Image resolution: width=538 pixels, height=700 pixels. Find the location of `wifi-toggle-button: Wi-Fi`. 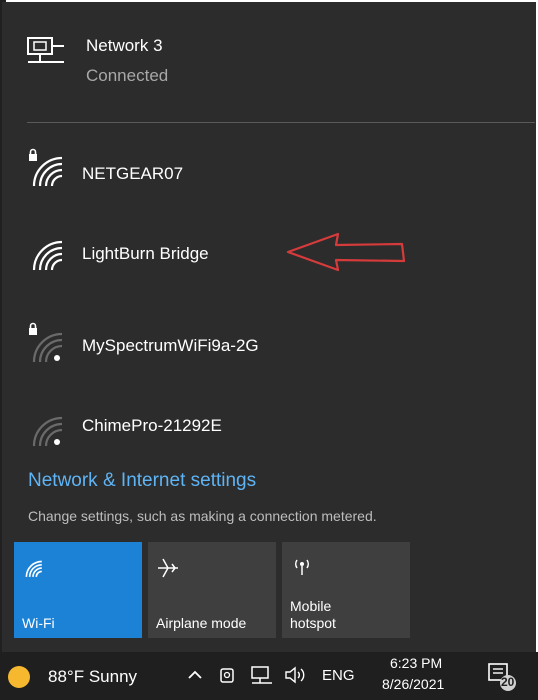

wifi-toggle-button: Wi-Fi is located at coordinates (78, 590).